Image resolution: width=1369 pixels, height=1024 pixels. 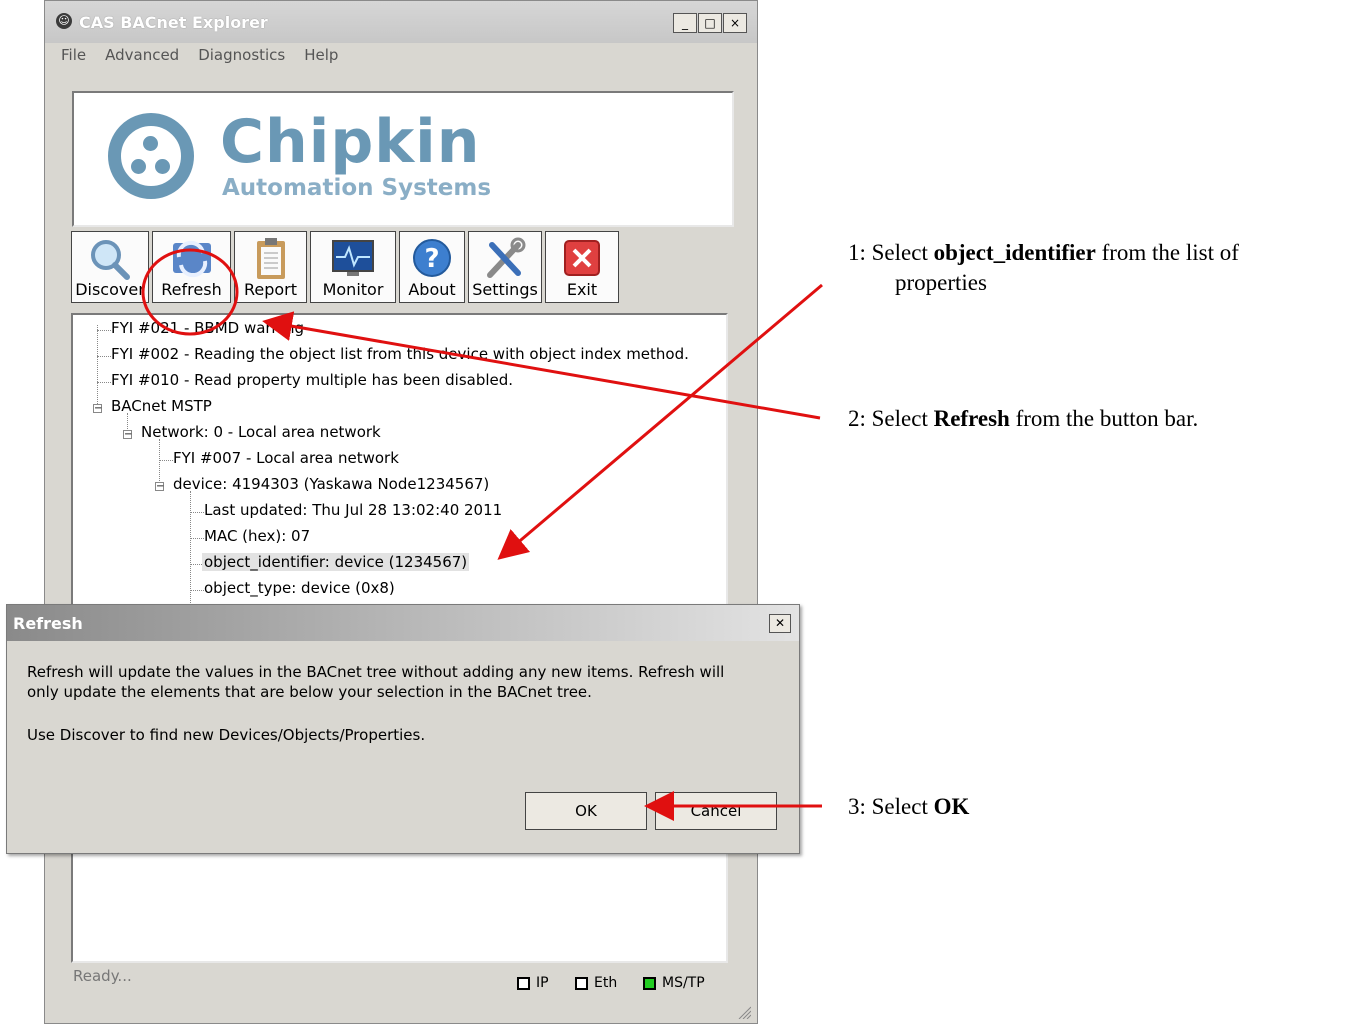 What do you see at coordinates (110, 260) in the screenshot?
I see `magnifier-icon` at bounding box center [110, 260].